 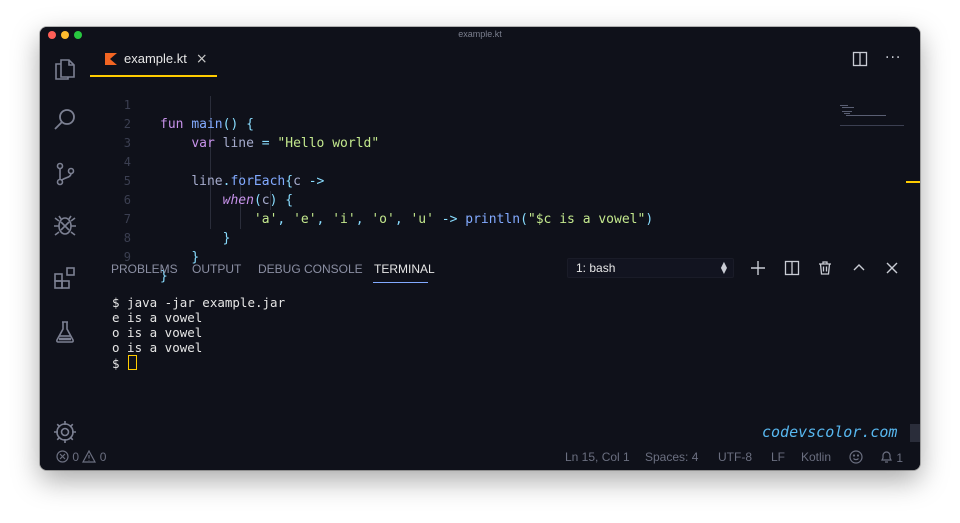 What do you see at coordinates (81, 457) in the screenshot?
I see `problems-status: 0 0` at bounding box center [81, 457].